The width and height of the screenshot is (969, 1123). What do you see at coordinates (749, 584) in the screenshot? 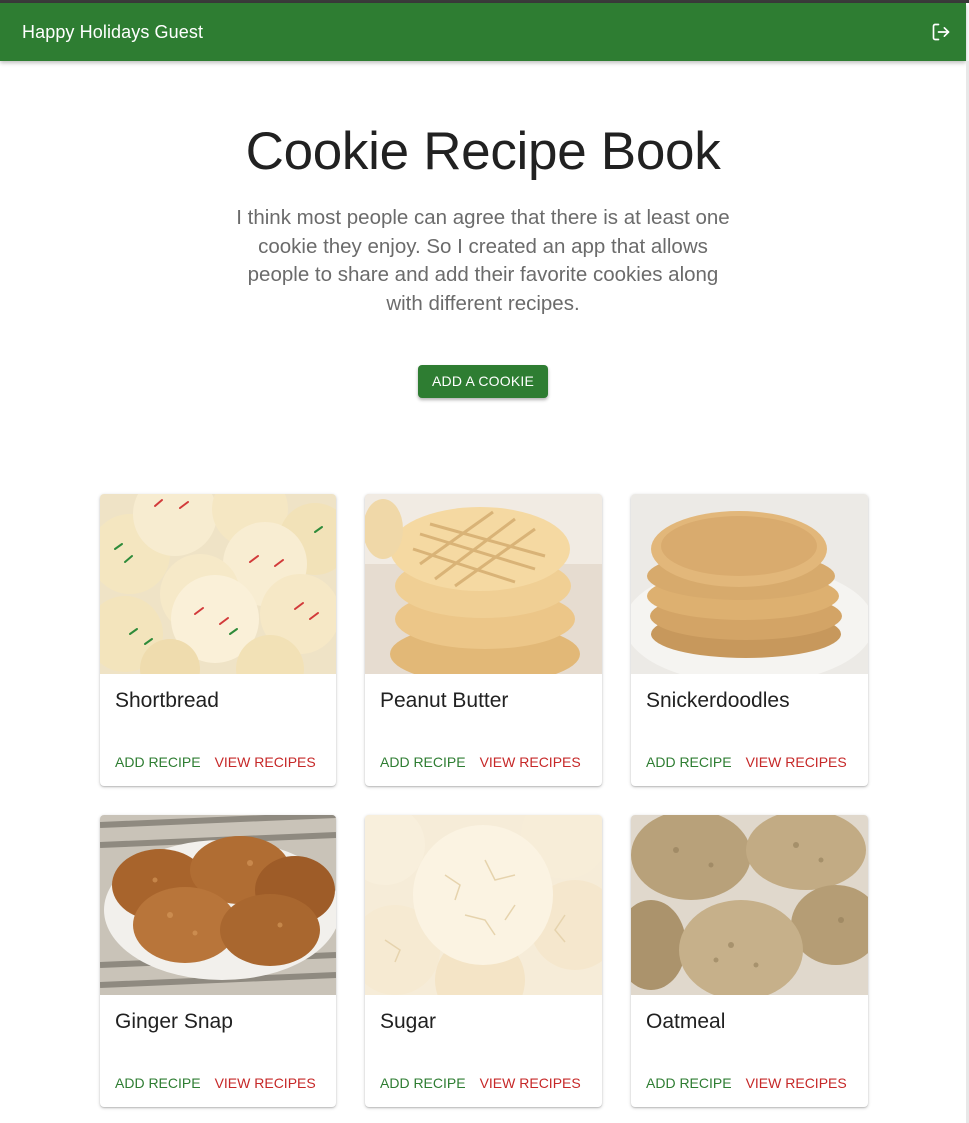
I see `snickerdoodles-image` at bounding box center [749, 584].